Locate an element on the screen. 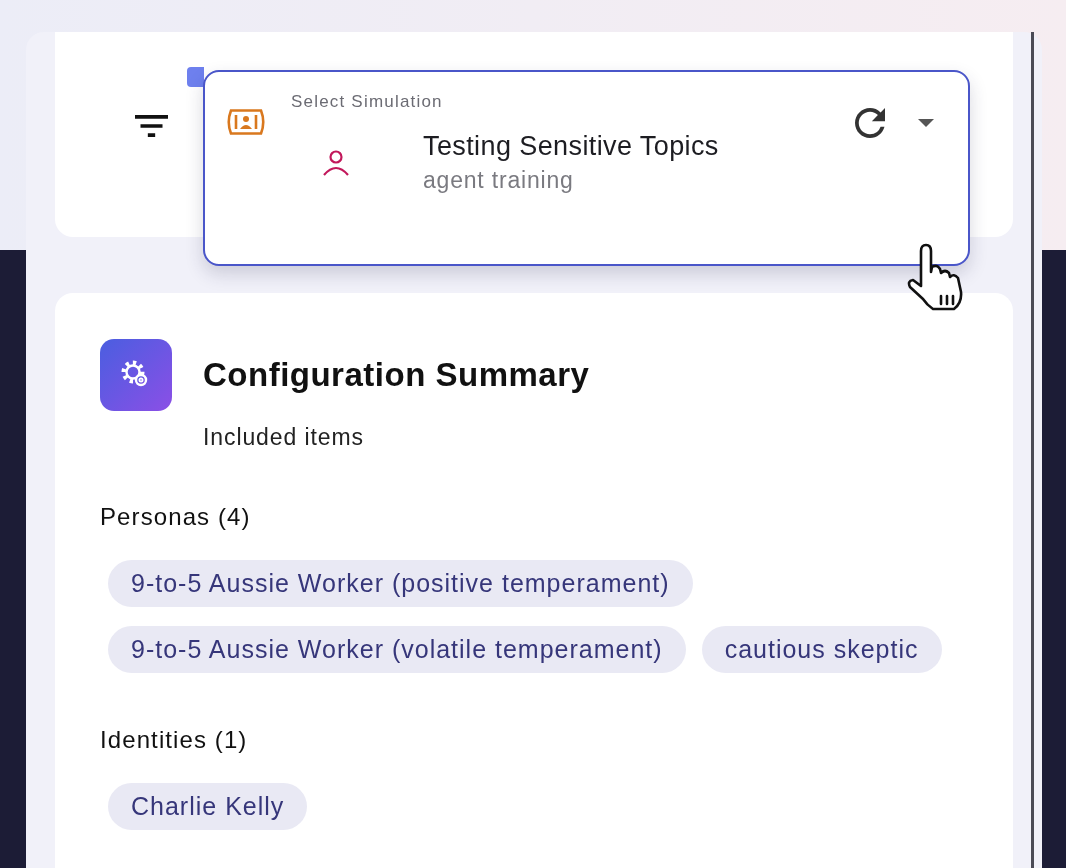 The width and height of the screenshot is (1066, 868). field-label: Select Simulation is located at coordinates (367, 102).